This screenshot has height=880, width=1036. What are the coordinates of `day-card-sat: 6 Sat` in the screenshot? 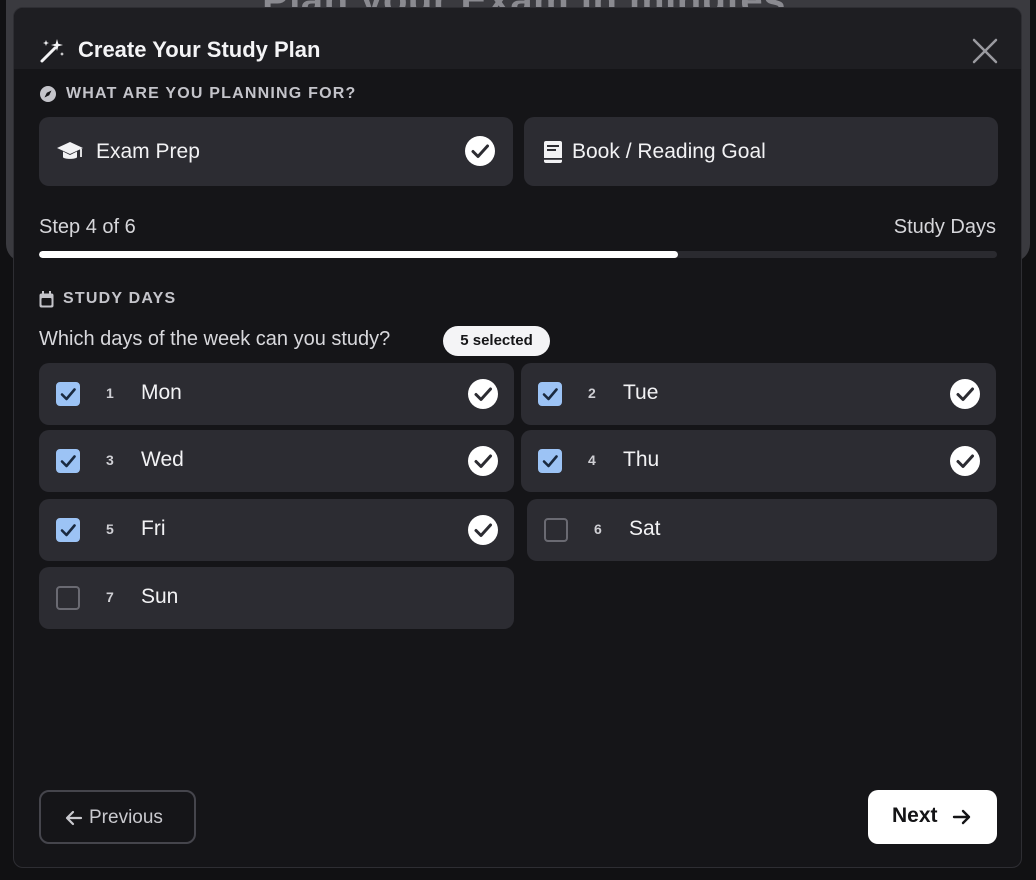 It's located at (762, 530).